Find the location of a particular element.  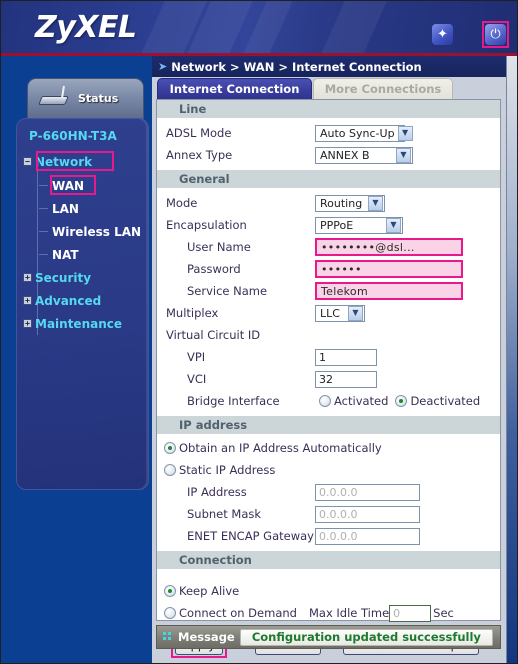

row-encapsulation: Encapsulation PPPoE ▼ is located at coordinates (328, 225).